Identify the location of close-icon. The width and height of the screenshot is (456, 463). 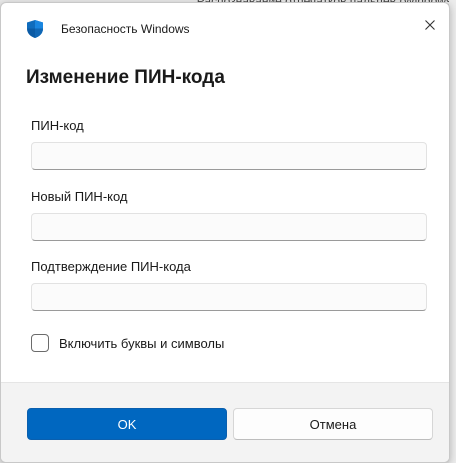
(430, 26).